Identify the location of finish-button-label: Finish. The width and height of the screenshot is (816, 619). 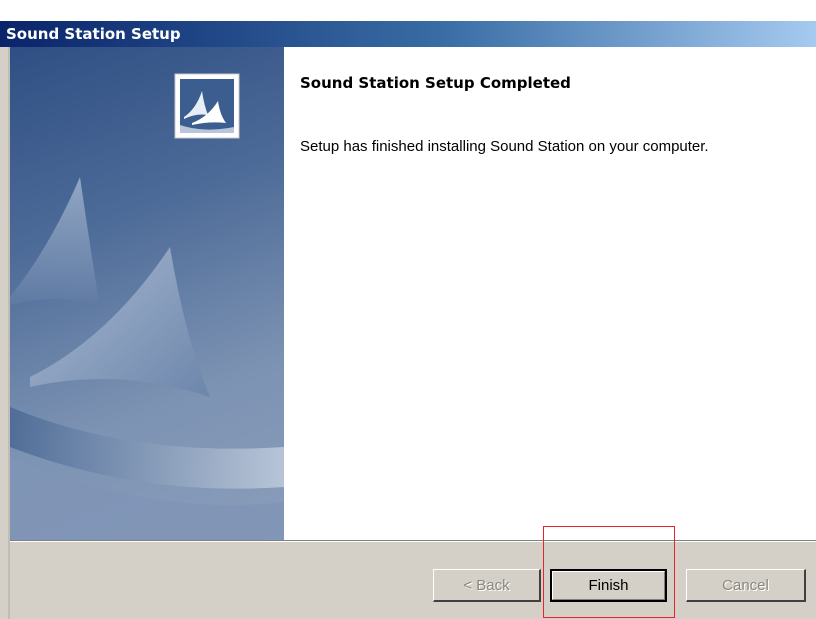
(608, 585).